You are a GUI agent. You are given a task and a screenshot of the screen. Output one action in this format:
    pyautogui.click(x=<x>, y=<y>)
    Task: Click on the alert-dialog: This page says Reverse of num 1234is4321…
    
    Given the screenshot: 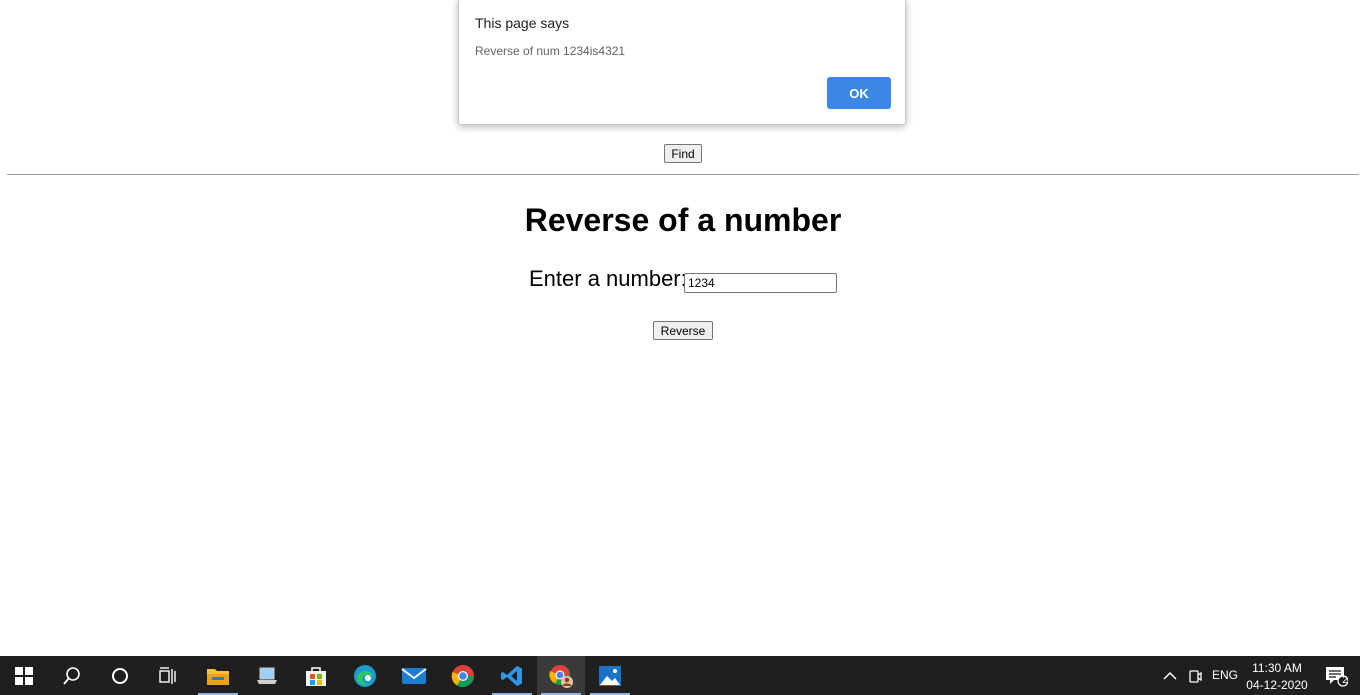 What is the action you would take?
    pyautogui.click(x=682, y=62)
    